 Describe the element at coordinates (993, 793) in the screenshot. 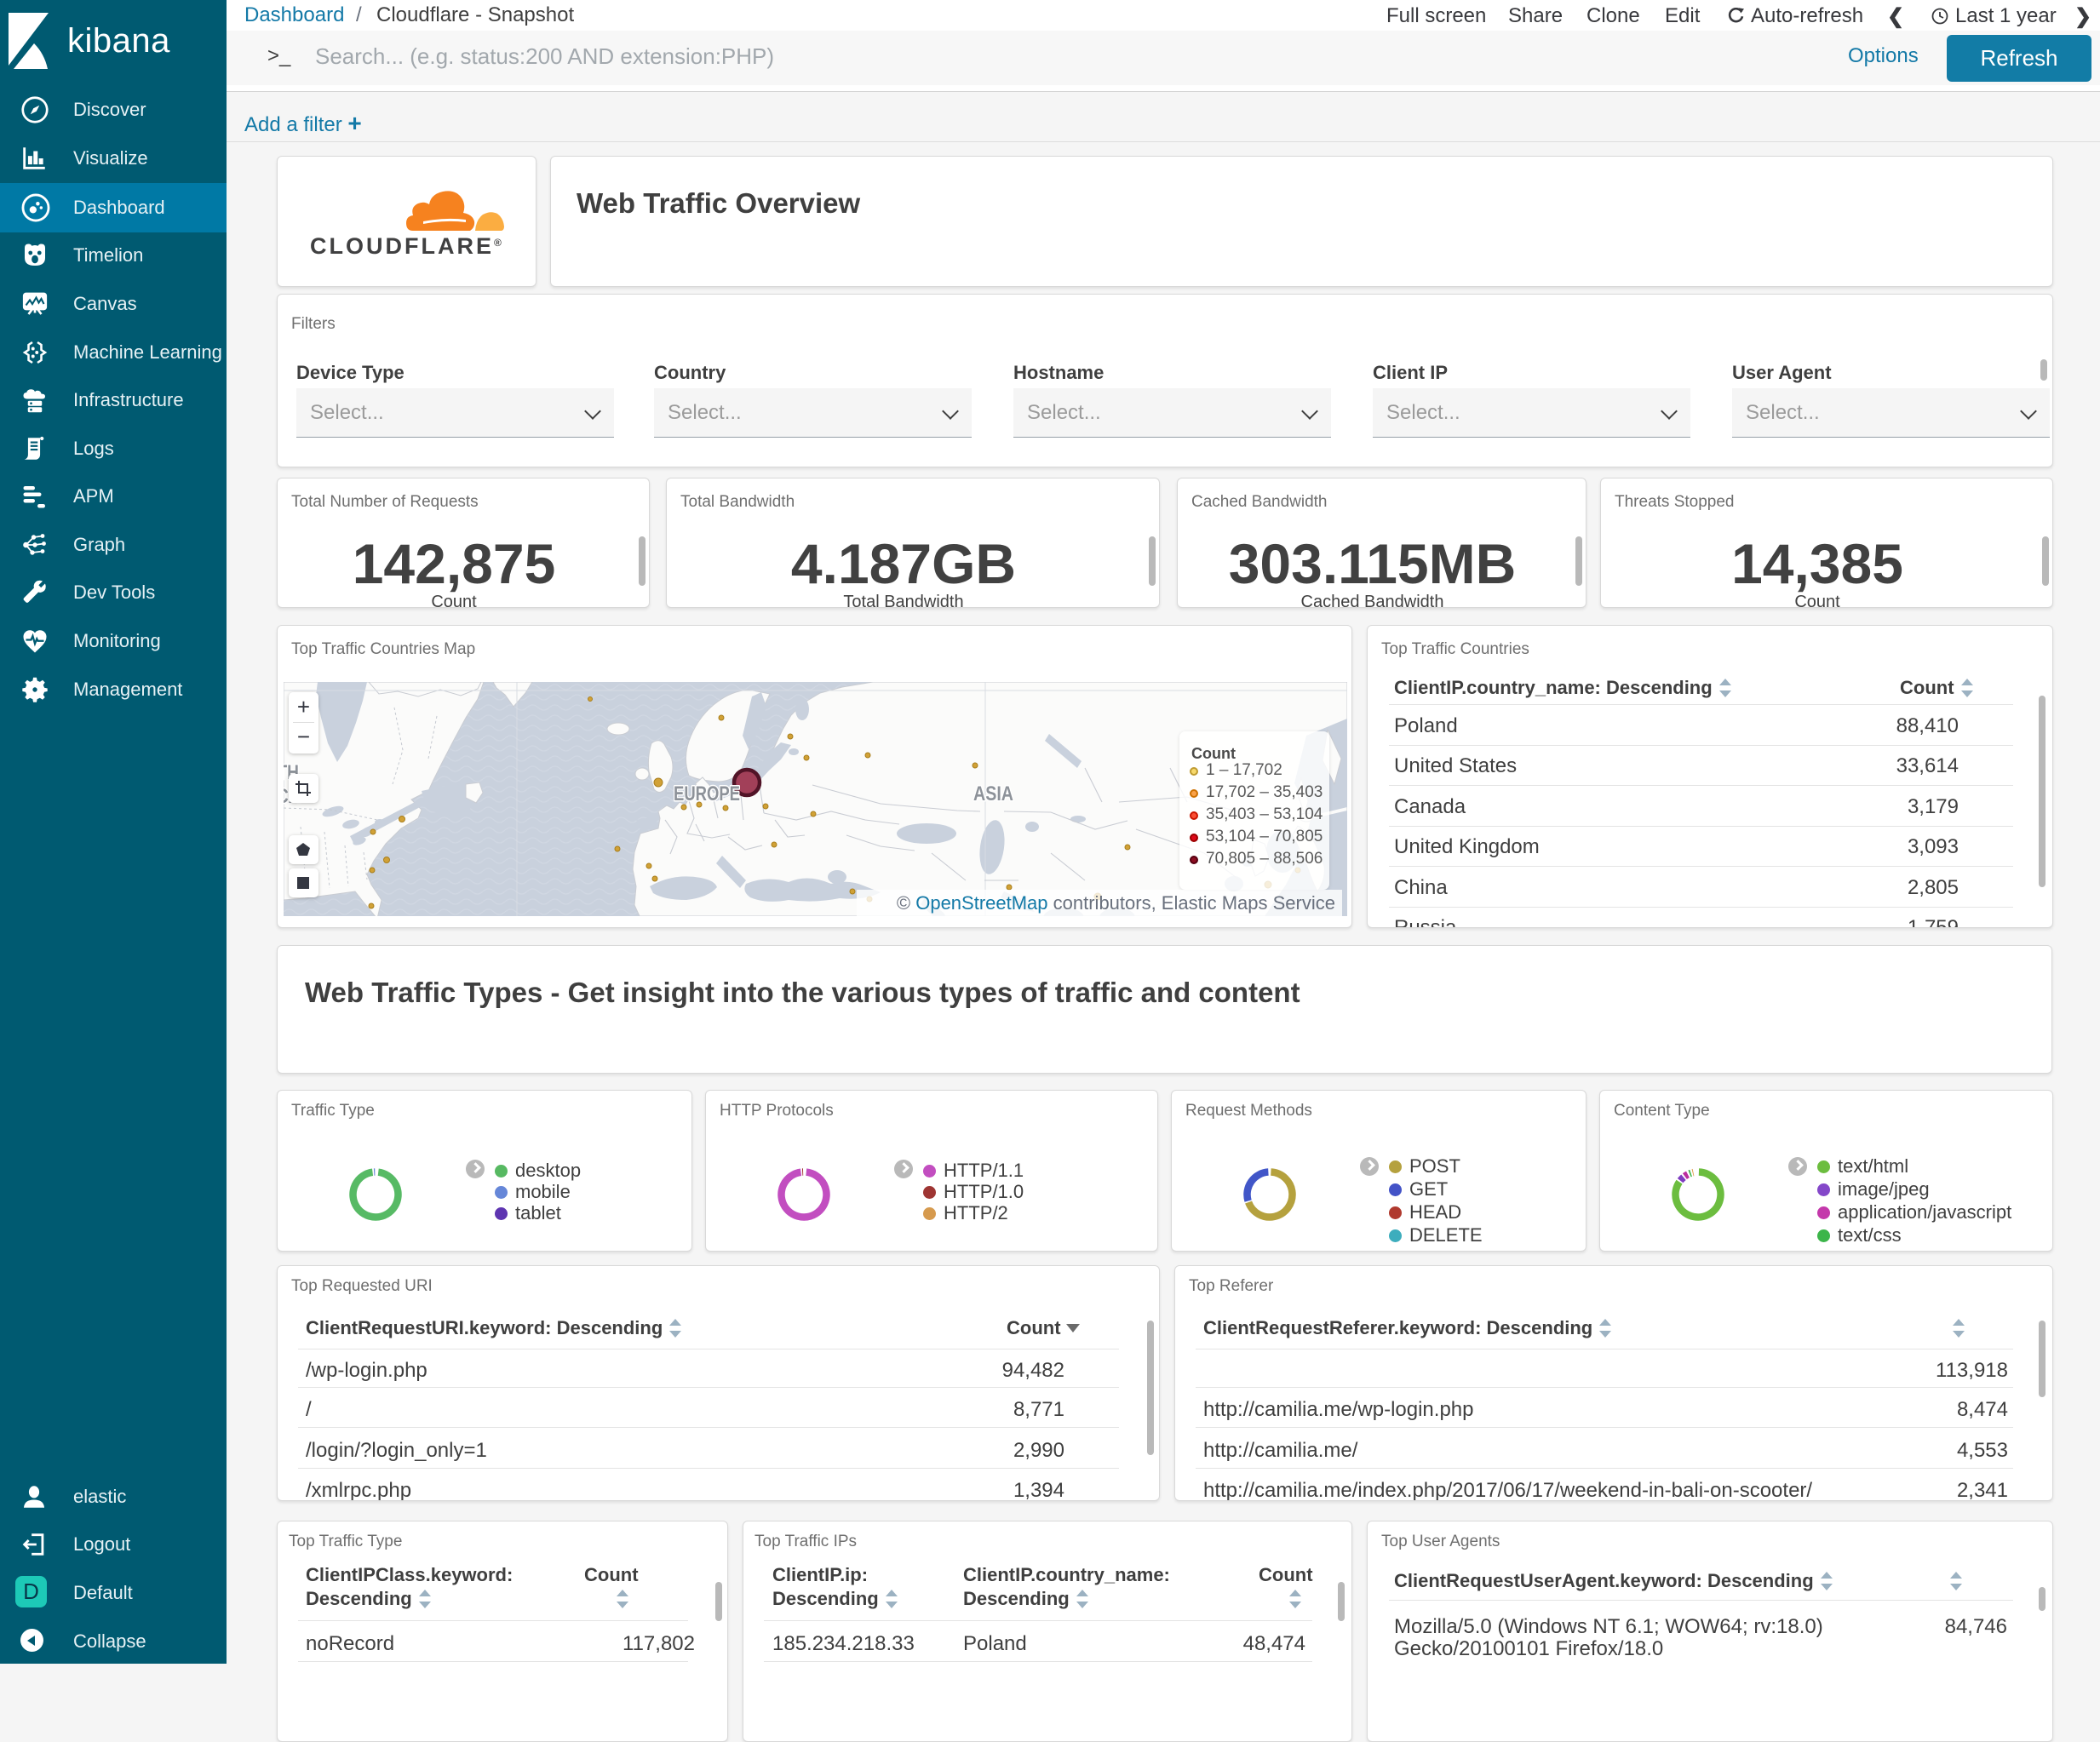

I see `svg-text: ASIA` at that location.